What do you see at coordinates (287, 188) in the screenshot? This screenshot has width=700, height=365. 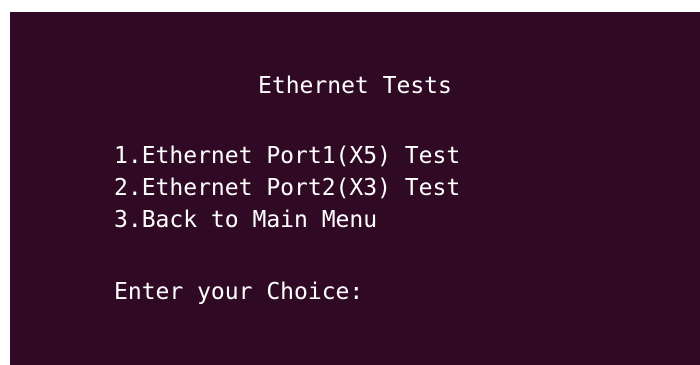 I see `menu-item-ethernet-port2-test: 2.Ethernet Port2(X3) Test` at bounding box center [287, 188].